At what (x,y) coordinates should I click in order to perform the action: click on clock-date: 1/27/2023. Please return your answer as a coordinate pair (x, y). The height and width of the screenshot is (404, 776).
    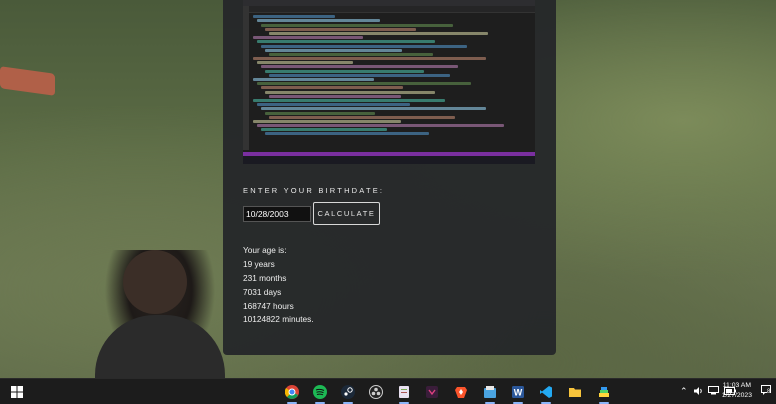
    Looking at the image, I should click on (736, 395).